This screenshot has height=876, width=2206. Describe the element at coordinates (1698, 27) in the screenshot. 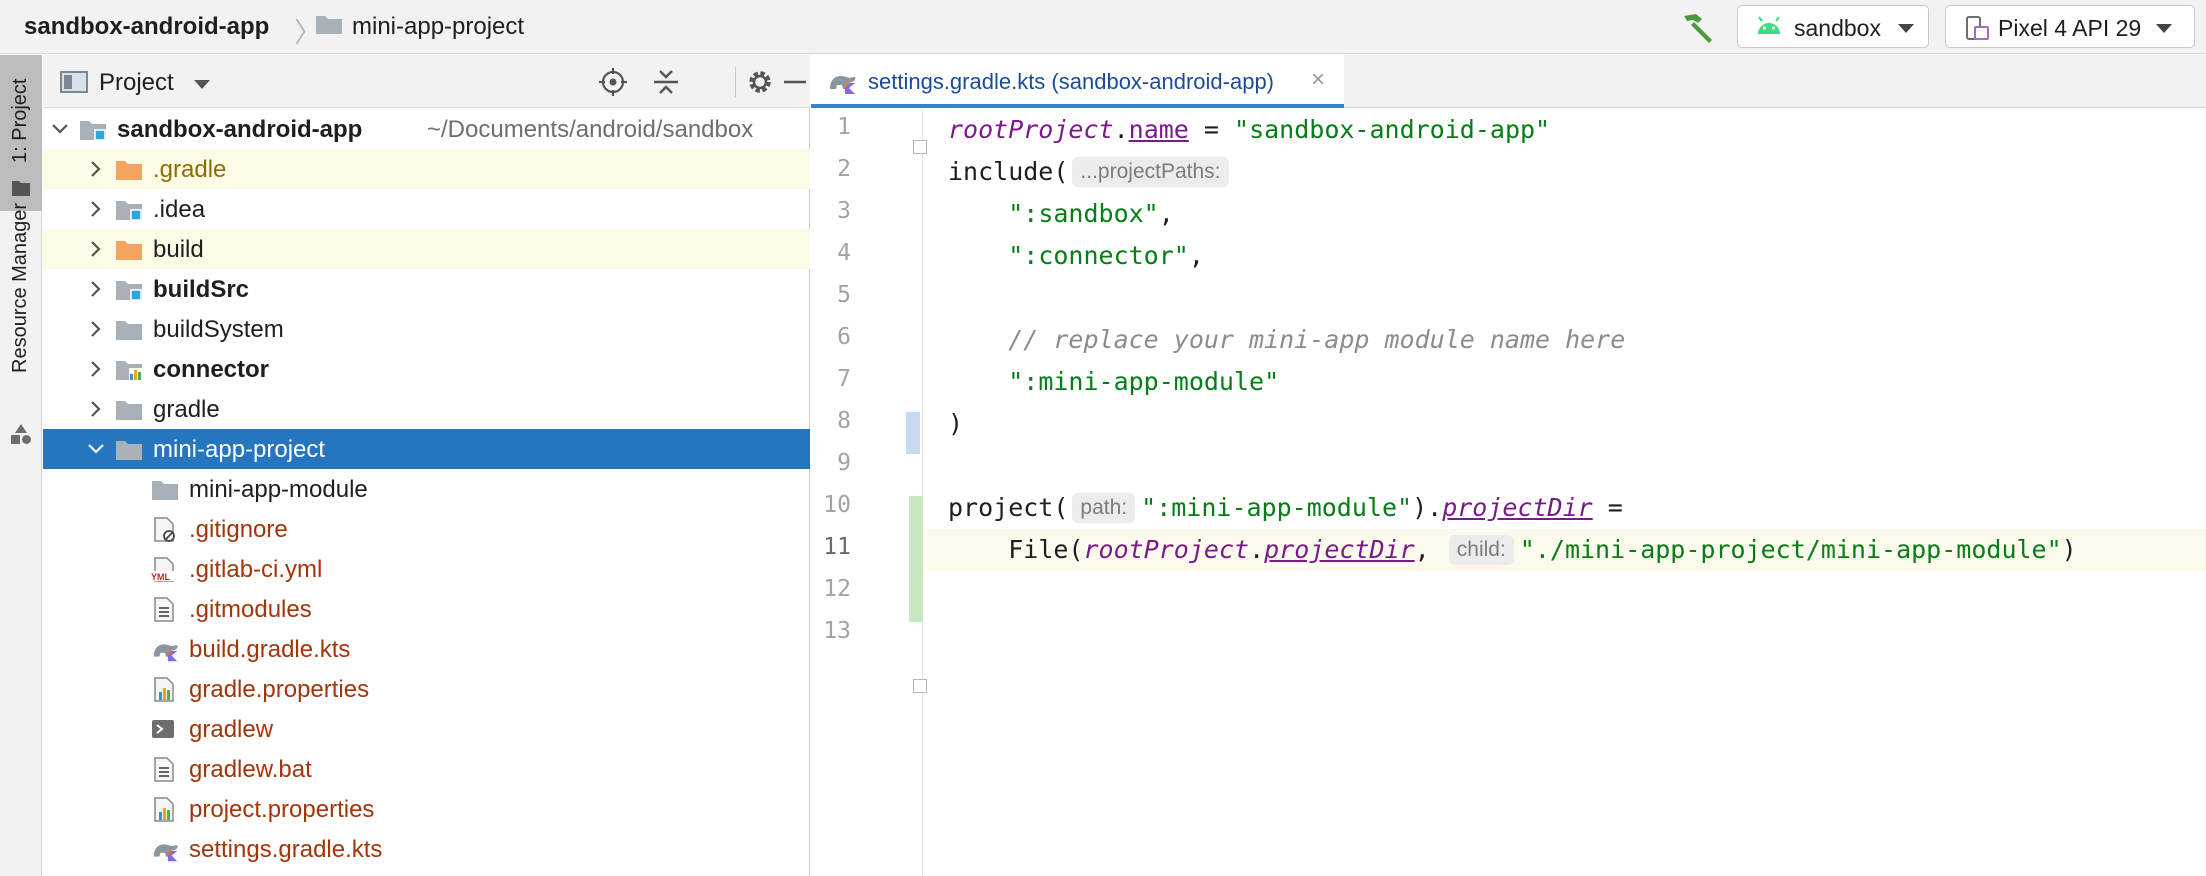

I see `build-hammer-icon` at that location.